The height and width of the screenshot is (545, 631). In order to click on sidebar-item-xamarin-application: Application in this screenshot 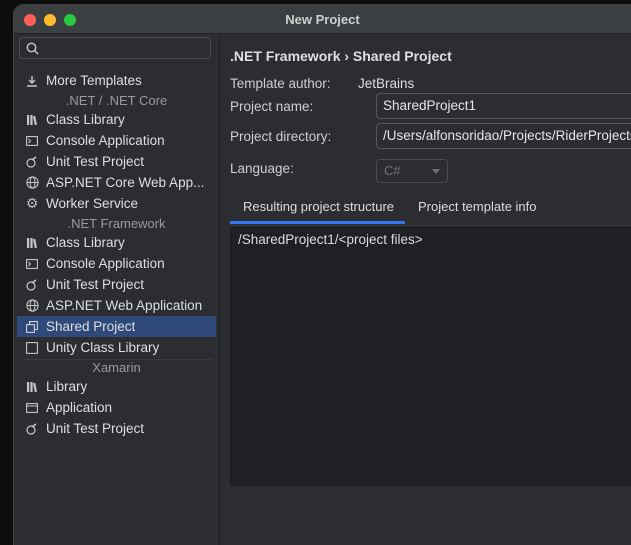, I will do `click(116, 407)`.